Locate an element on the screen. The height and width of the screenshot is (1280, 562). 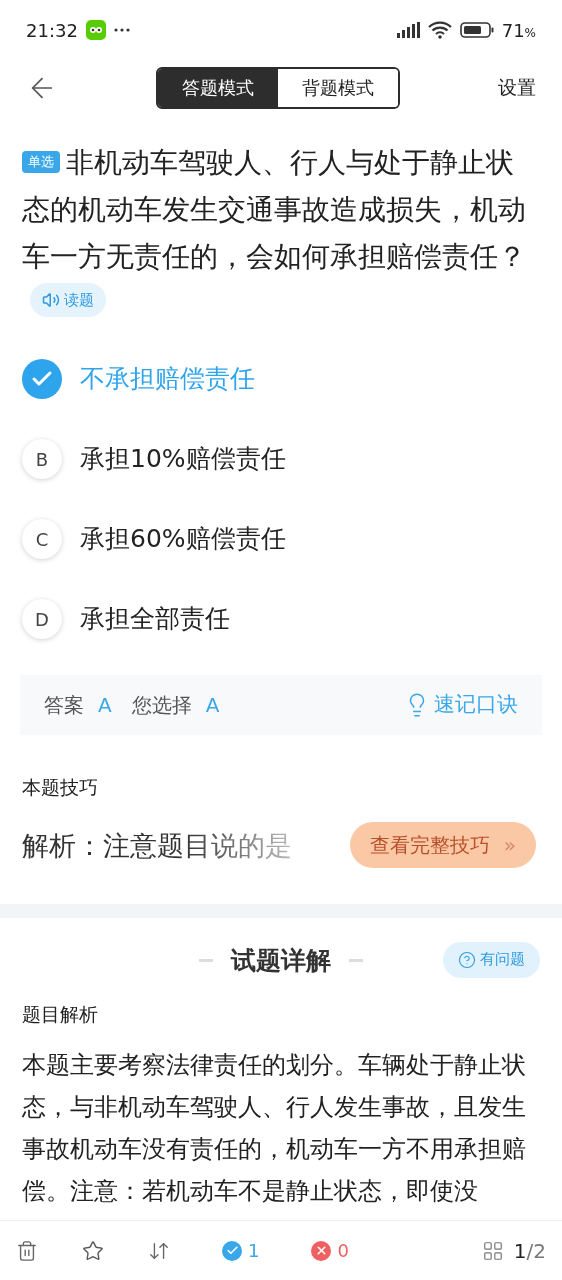
grid-icon is located at coordinates (492, 1250).